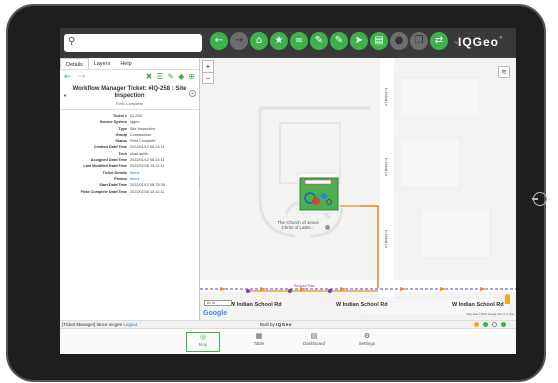  Describe the element at coordinates (284, 324) in the screenshot. I see `built-by-logo: IQGeo` at that location.